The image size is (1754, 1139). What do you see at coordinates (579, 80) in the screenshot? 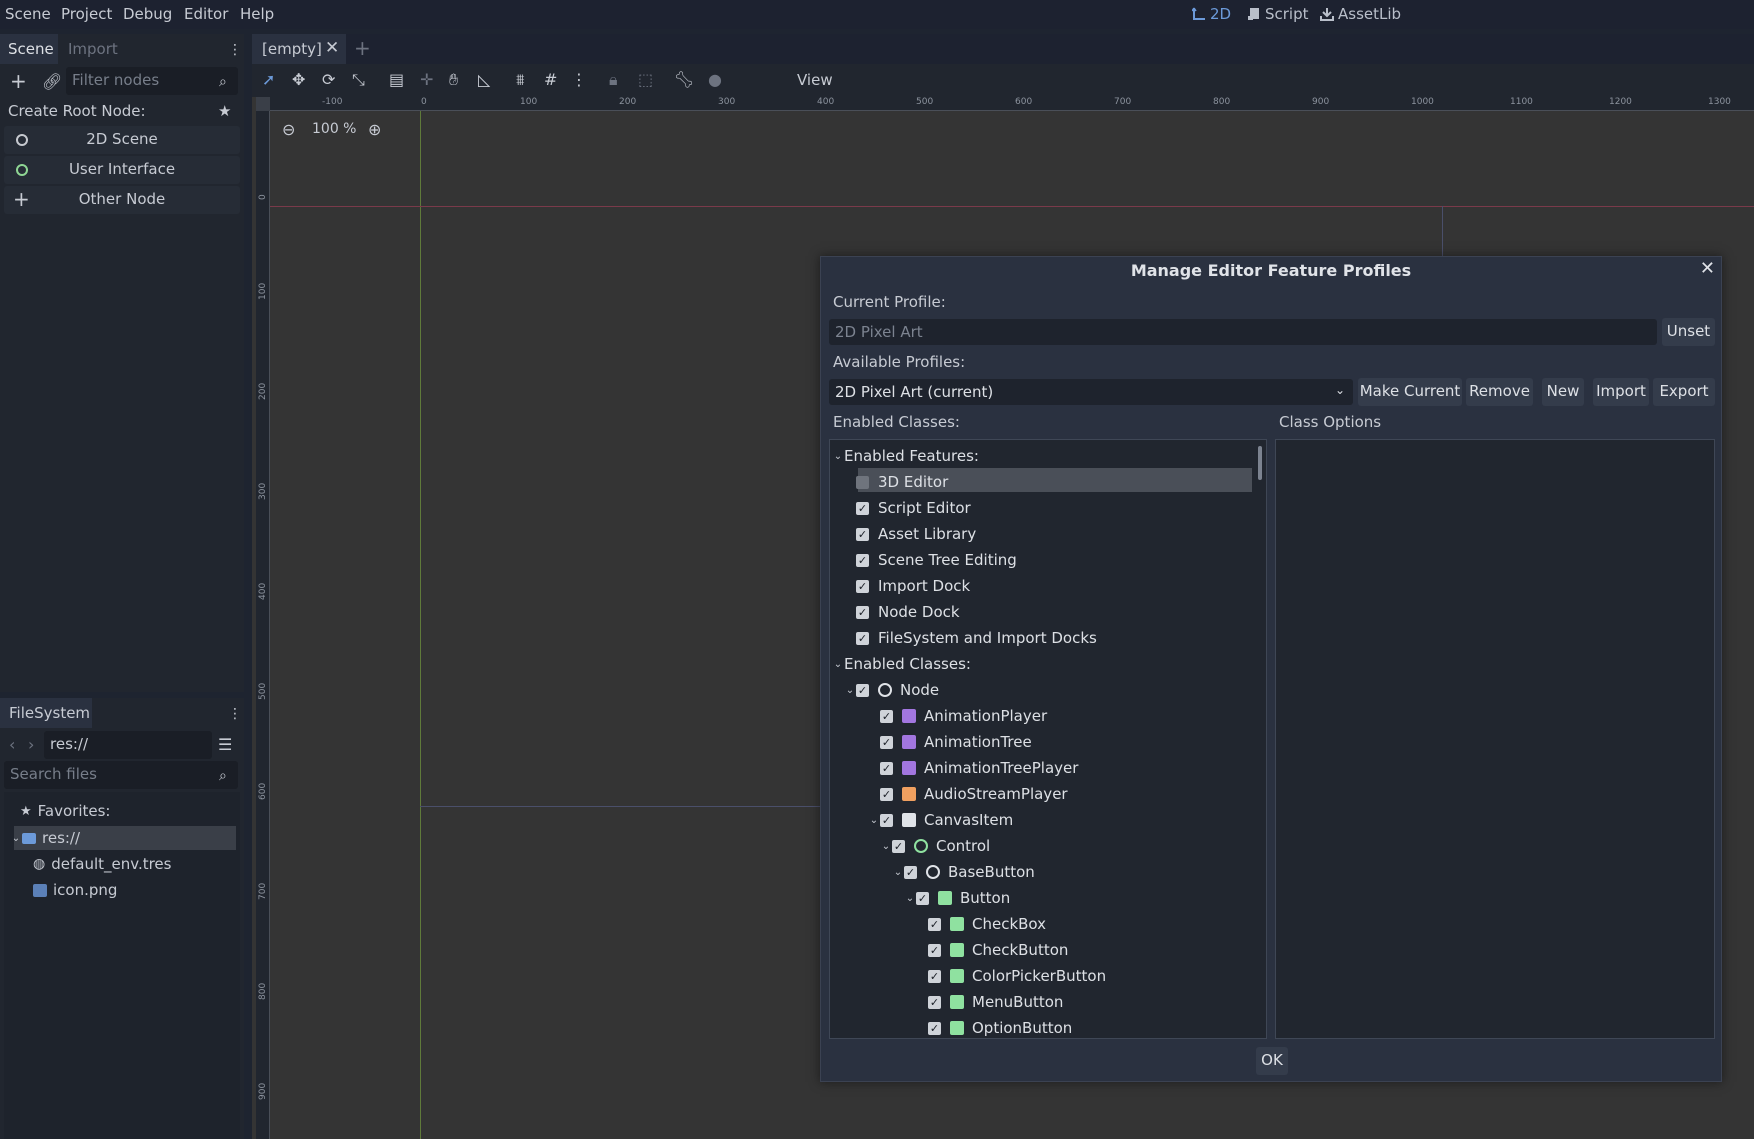
I see `snap-options-icon: ⋮` at bounding box center [579, 80].